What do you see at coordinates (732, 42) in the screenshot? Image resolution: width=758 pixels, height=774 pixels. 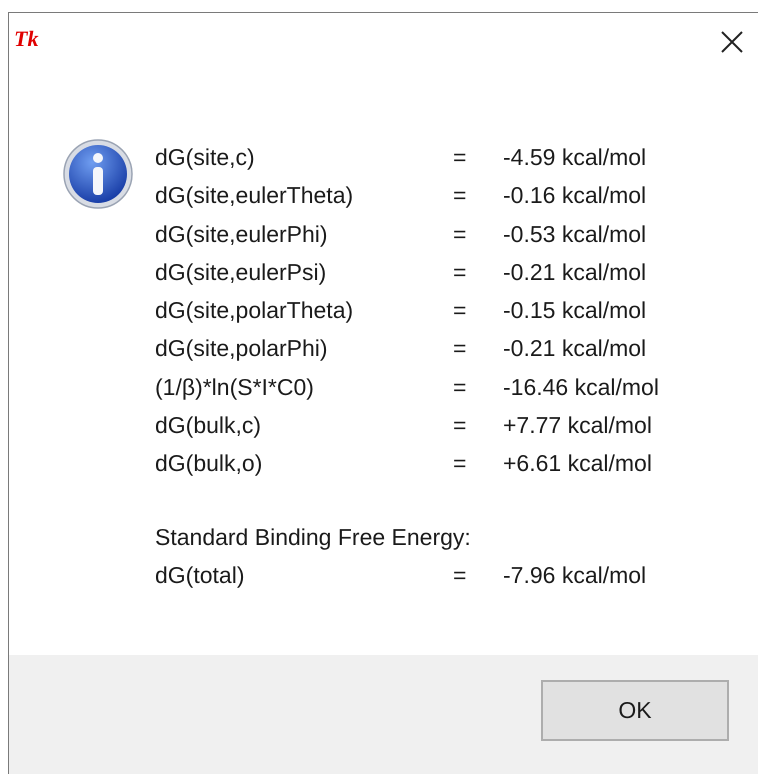 I see `close-icon` at bounding box center [732, 42].